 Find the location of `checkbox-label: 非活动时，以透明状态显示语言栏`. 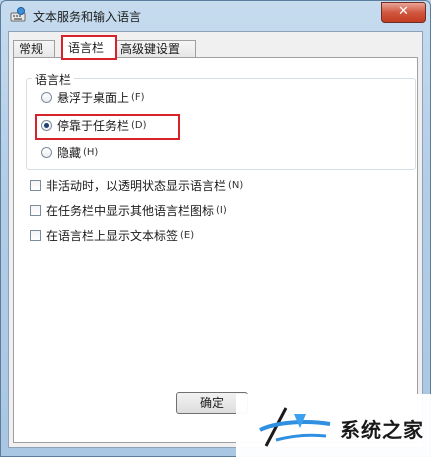

checkbox-label: 非活动时，以透明状态显示语言栏 is located at coordinates (136, 185).